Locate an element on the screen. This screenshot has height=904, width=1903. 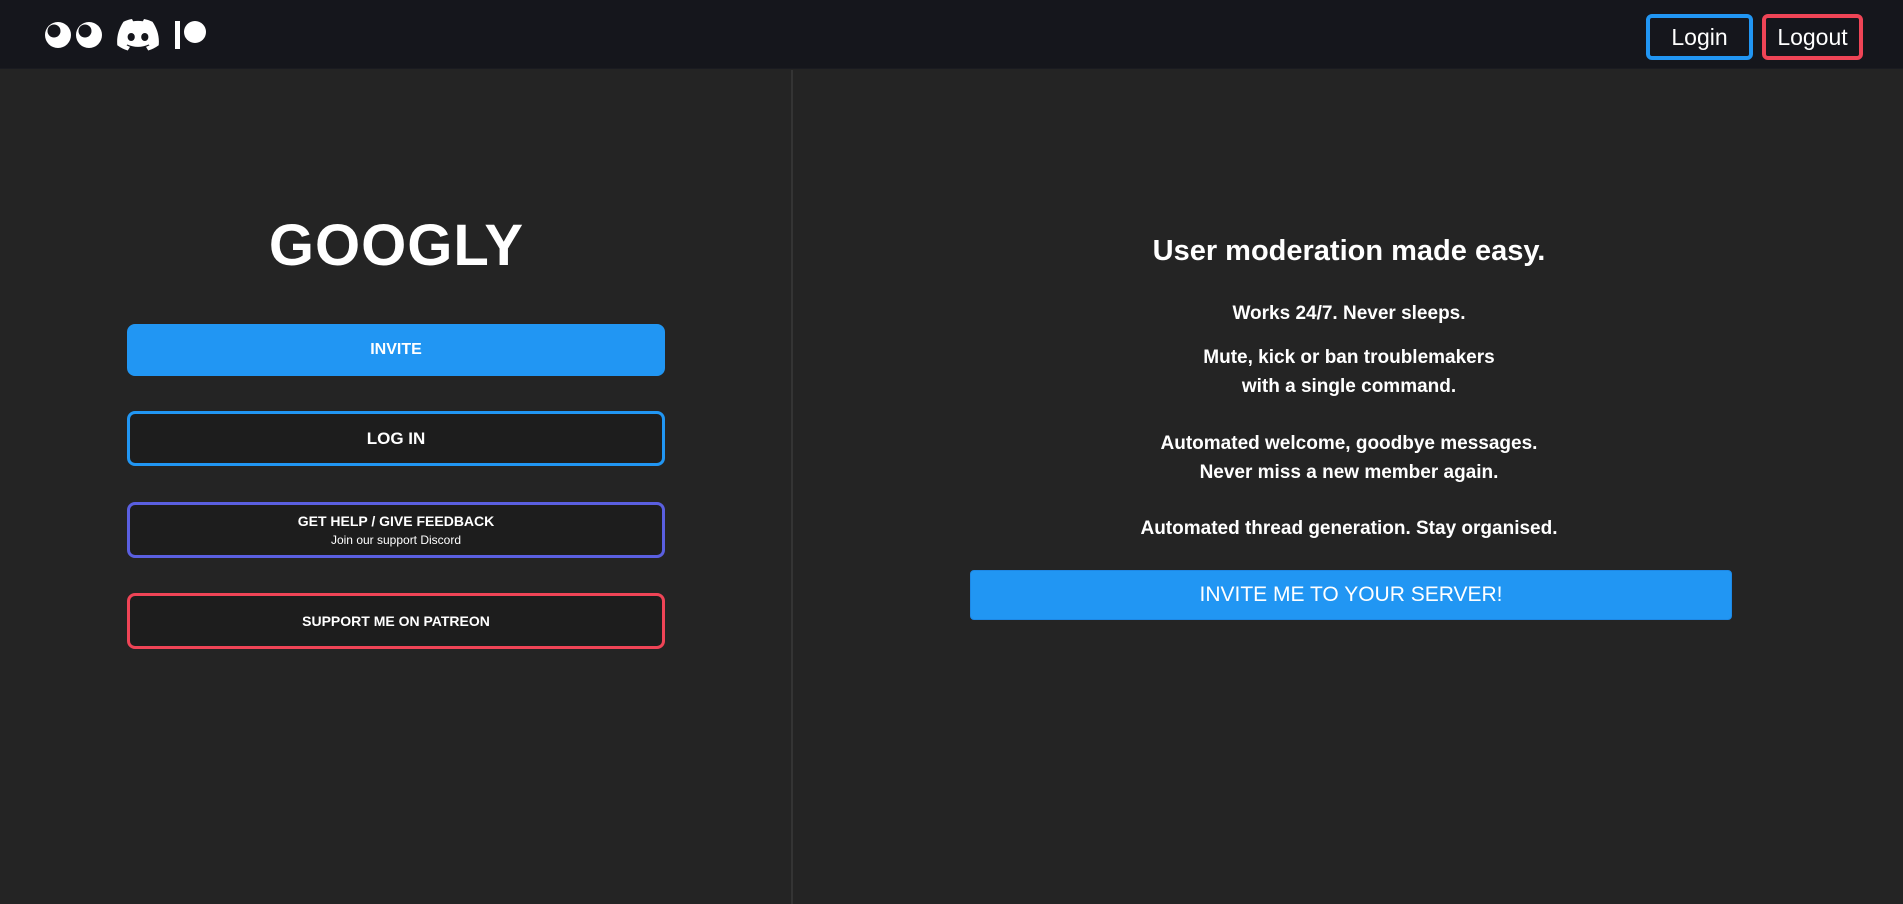
invite-to-server-button: INVITE ME TO YOUR SERVER! is located at coordinates (1351, 595).